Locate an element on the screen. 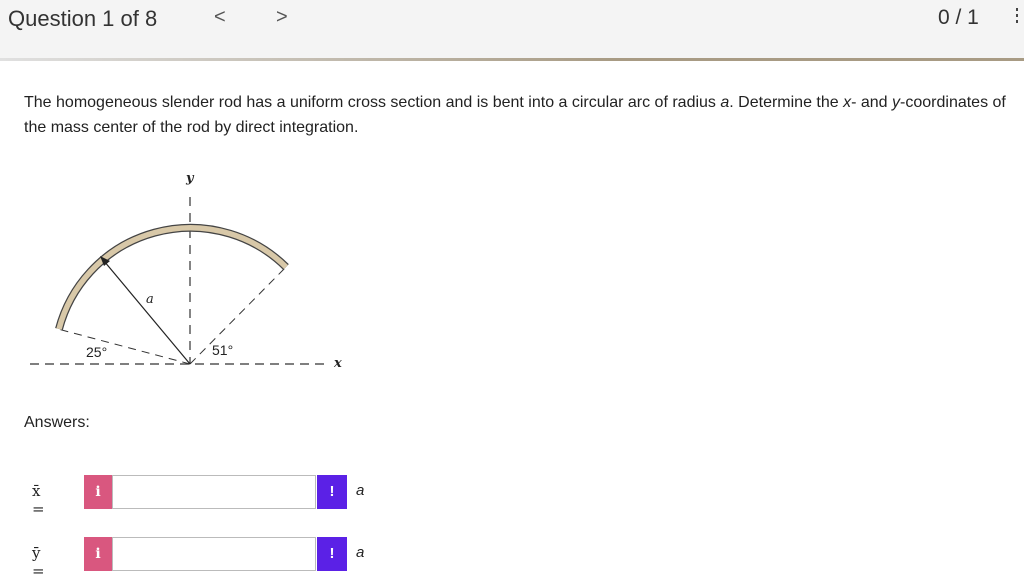  radius-symbol: a is located at coordinates (725, 102).